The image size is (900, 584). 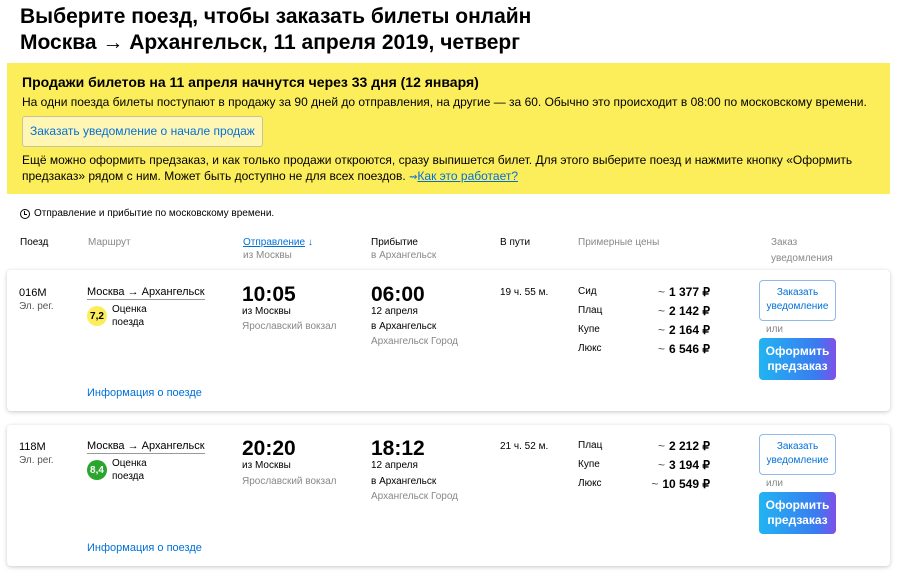 I want to click on train-number: 118М, so click(x=32, y=447).